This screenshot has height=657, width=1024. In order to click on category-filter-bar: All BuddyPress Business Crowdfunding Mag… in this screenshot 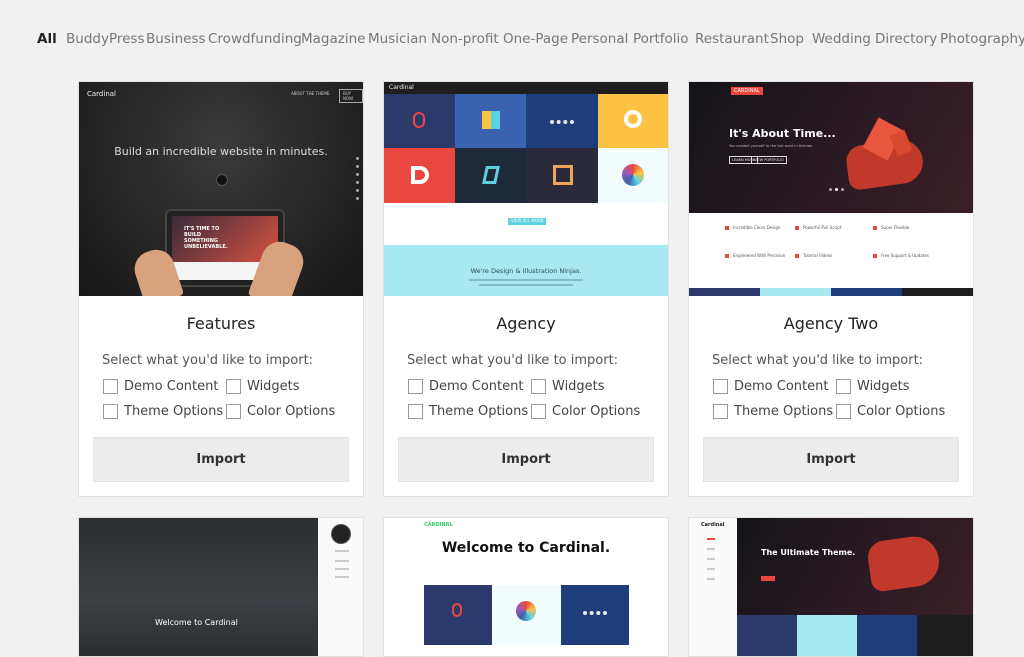, I will do `click(512, 39)`.